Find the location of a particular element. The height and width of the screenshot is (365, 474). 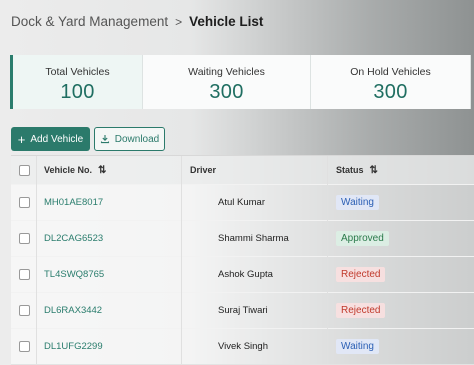

driver-name: Vivek Singh is located at coordinates (243, 346).